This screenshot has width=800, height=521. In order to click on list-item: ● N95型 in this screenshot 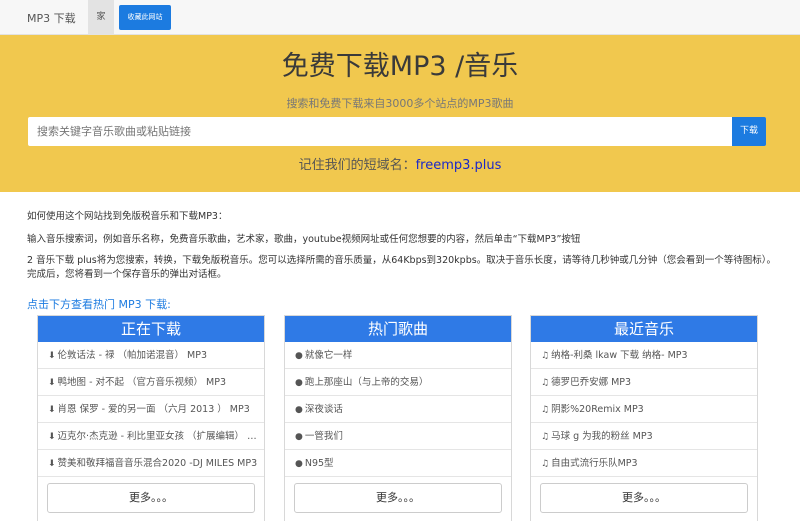, I will do `click(398, 463)`.